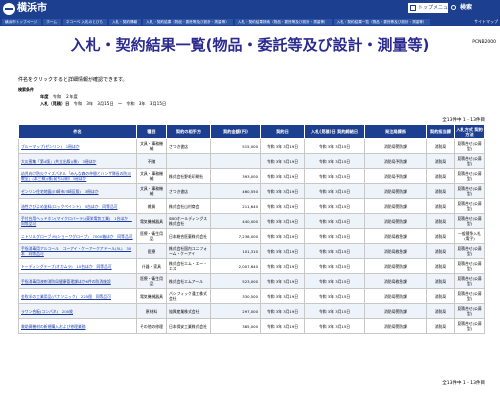 This screenshot has width=500, height=401. What do you see at coordinates (188, 266) in the screenshot?
I see `table-cell: 株式会社エム・エー・エス` at bounding box center [188, 266].